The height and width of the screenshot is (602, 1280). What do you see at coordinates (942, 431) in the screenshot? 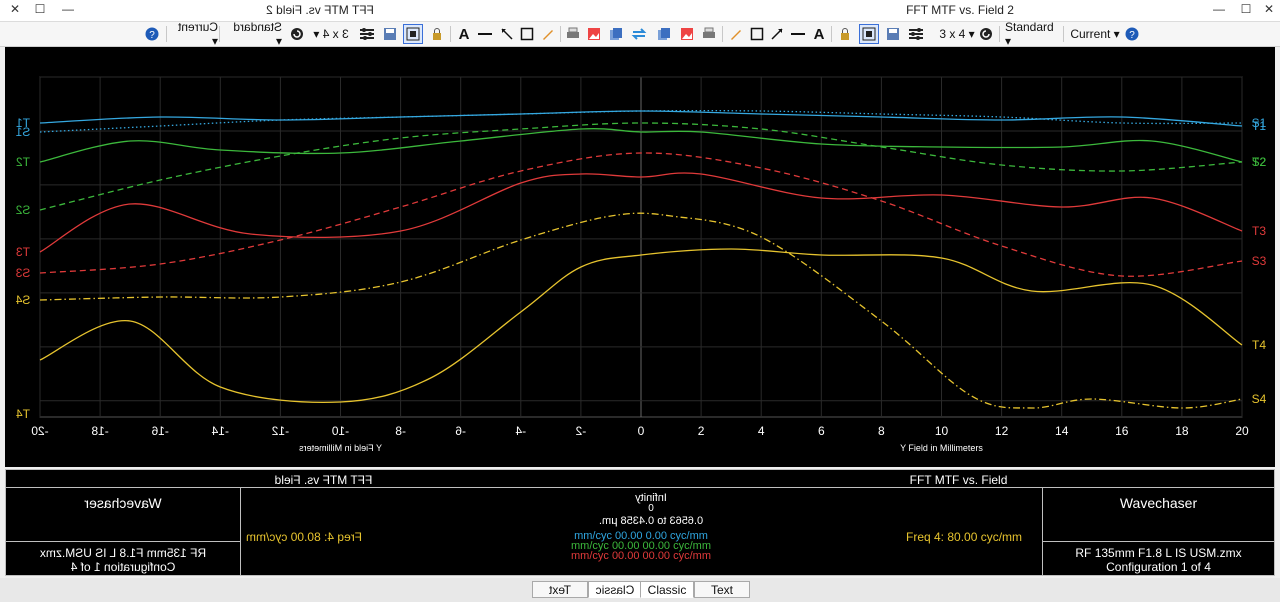
I see `x-tick-label: 10` at bounding box center [942, 431].